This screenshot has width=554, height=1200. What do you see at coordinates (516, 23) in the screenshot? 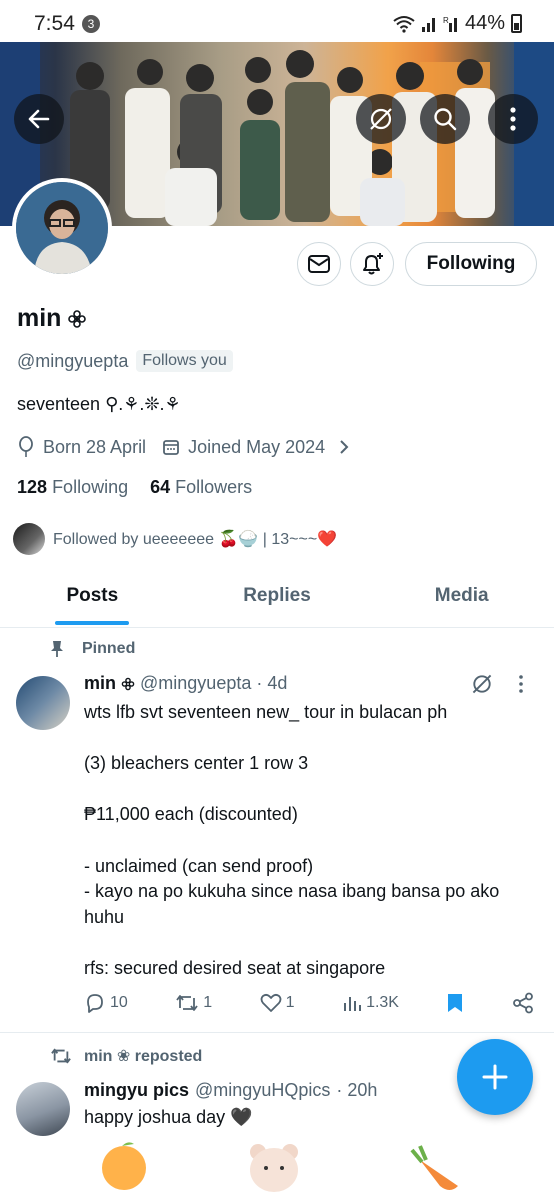
I see `battery-icon` at bounding box center [516, 23].